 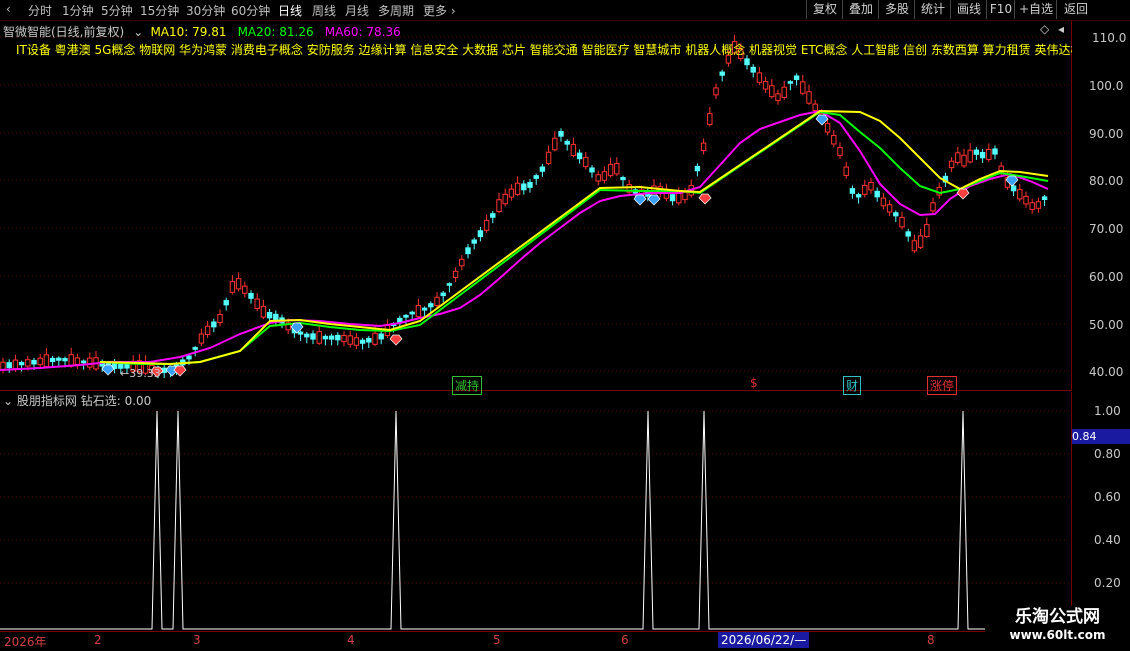 I want to click on watermark-logo: 乐淘公式网 www.60lt.com, so click(x=1057, y=628).